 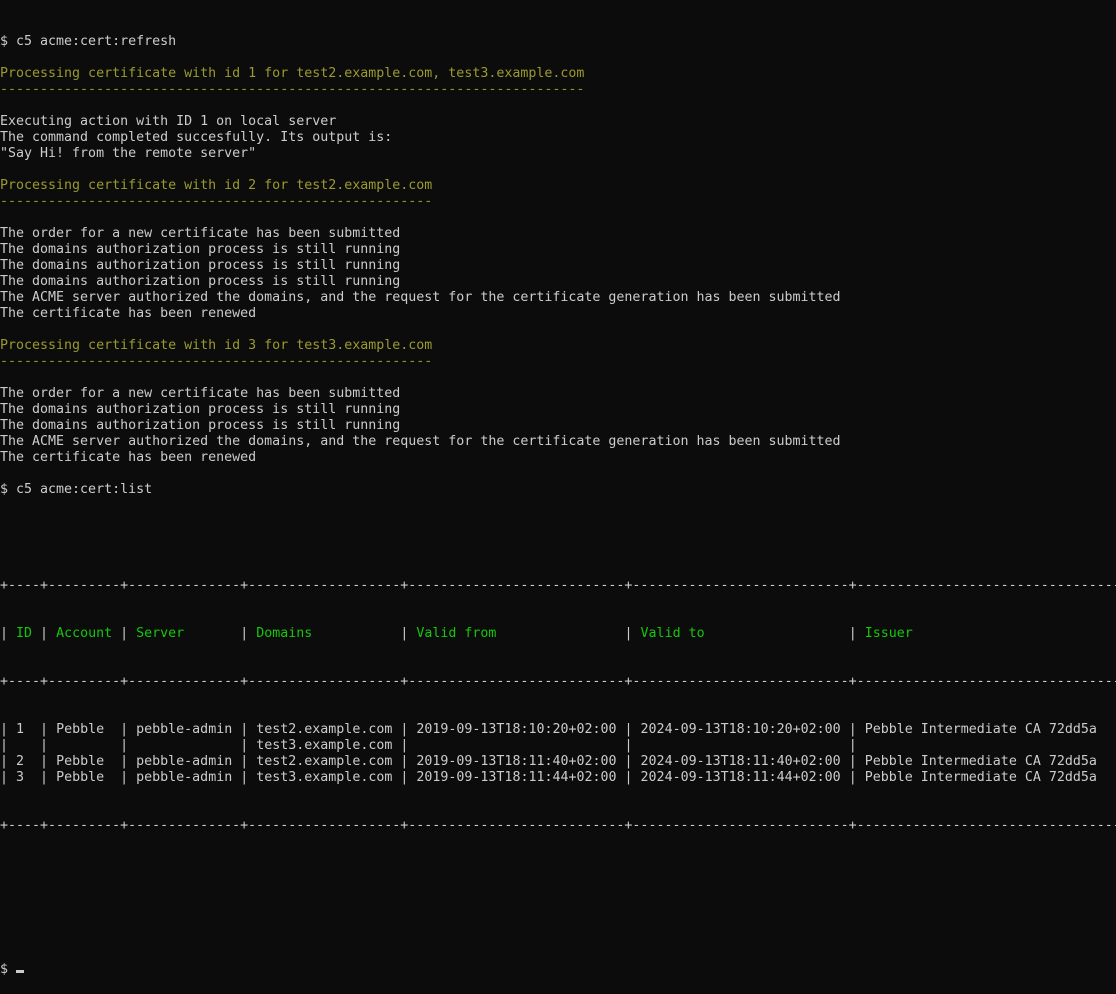 I want to click on table-header-cell: Valid to, so click(x=740, y=633).